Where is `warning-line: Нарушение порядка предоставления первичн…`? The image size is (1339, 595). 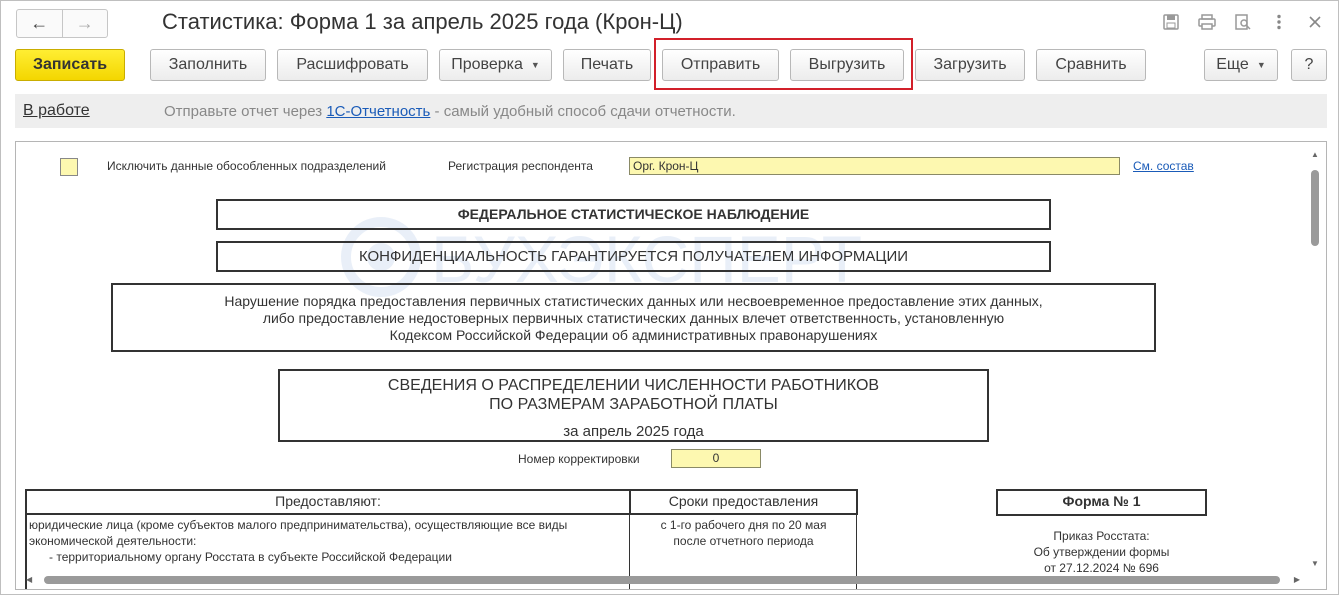
warning-line: Нарушение порядка предоставления первичн… is located at coordinates (633, 301).